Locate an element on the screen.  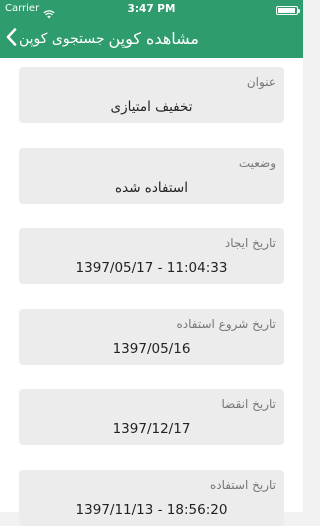
field-label: تاریخ انقضا is located at coordinates (249, 404).